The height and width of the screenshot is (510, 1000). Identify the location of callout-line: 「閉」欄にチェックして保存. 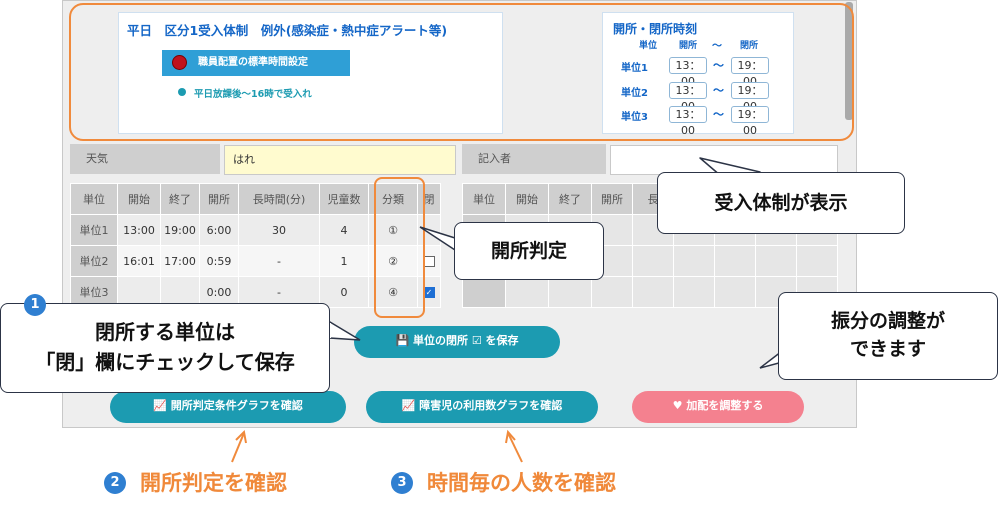
(165, 362).